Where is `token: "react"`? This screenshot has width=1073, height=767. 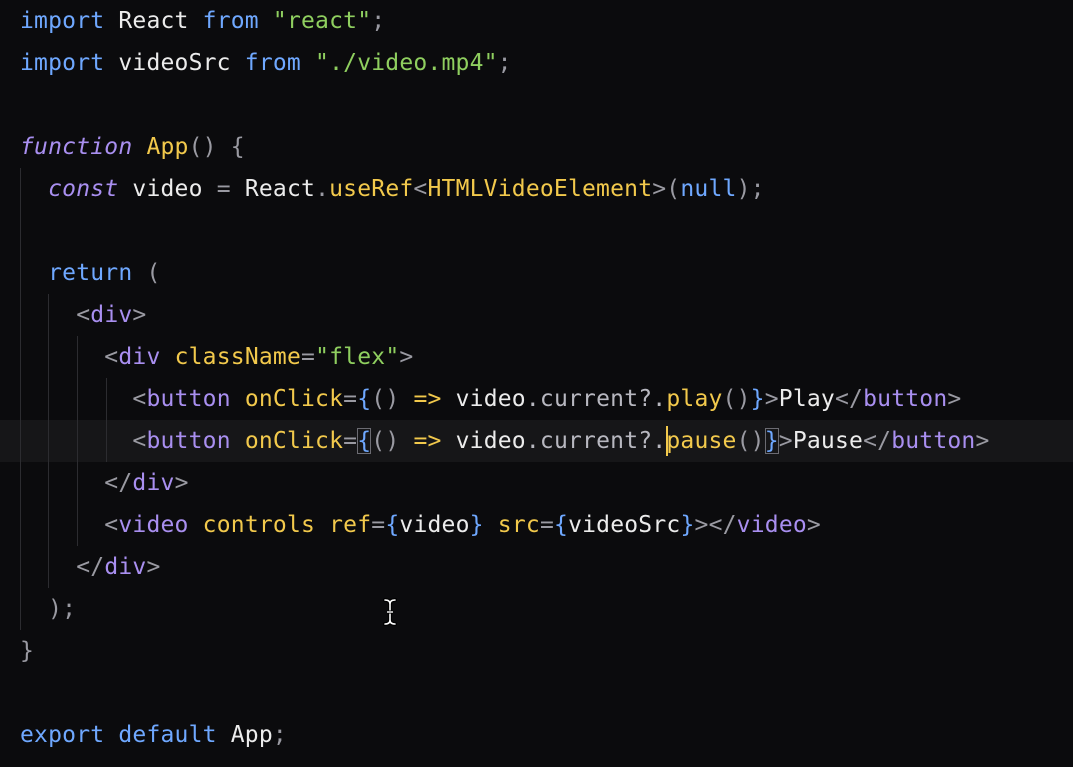 token: "react" is located at coordinates (322, 21).